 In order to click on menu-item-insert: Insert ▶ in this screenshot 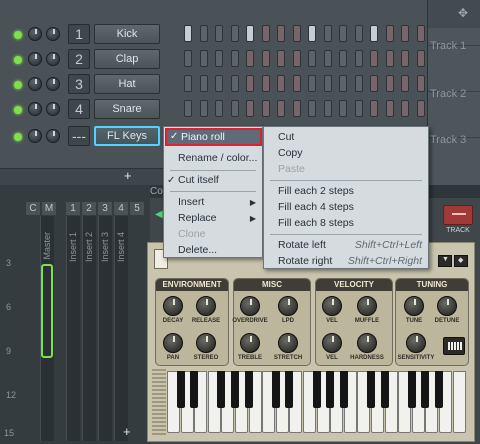, I will do `click(213, 202)`.